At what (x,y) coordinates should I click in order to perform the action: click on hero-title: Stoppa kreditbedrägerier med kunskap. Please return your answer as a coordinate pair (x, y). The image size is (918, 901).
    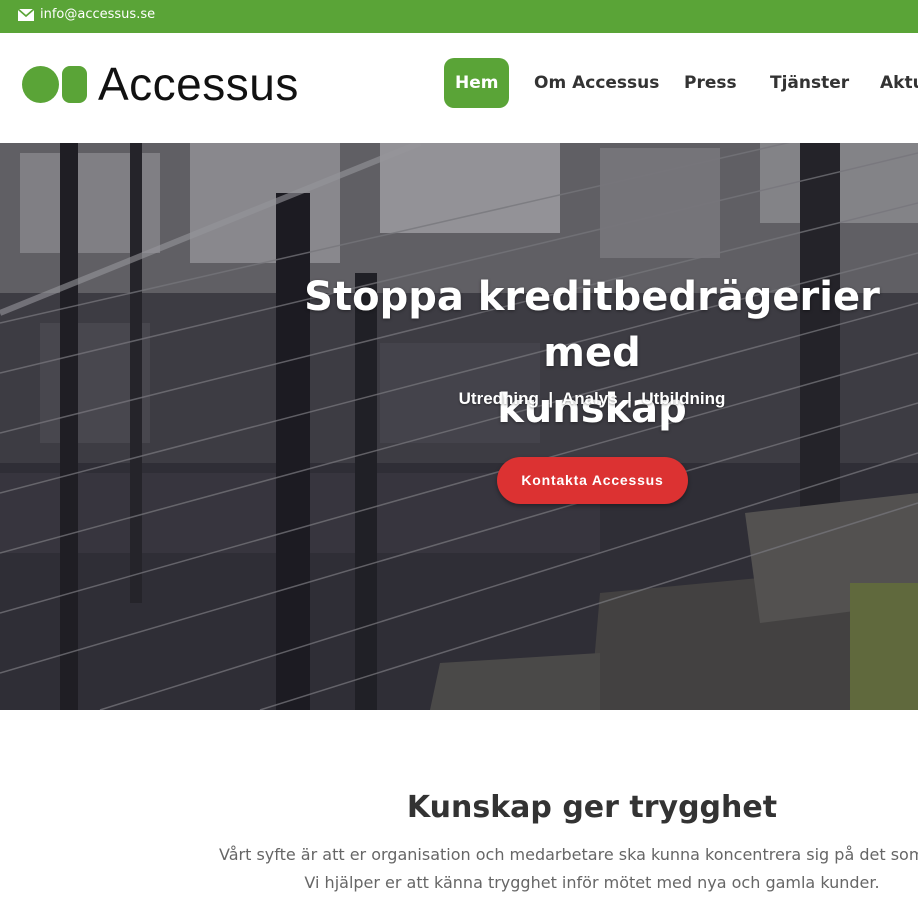
    Looking at the image, I should click on (592, 353).